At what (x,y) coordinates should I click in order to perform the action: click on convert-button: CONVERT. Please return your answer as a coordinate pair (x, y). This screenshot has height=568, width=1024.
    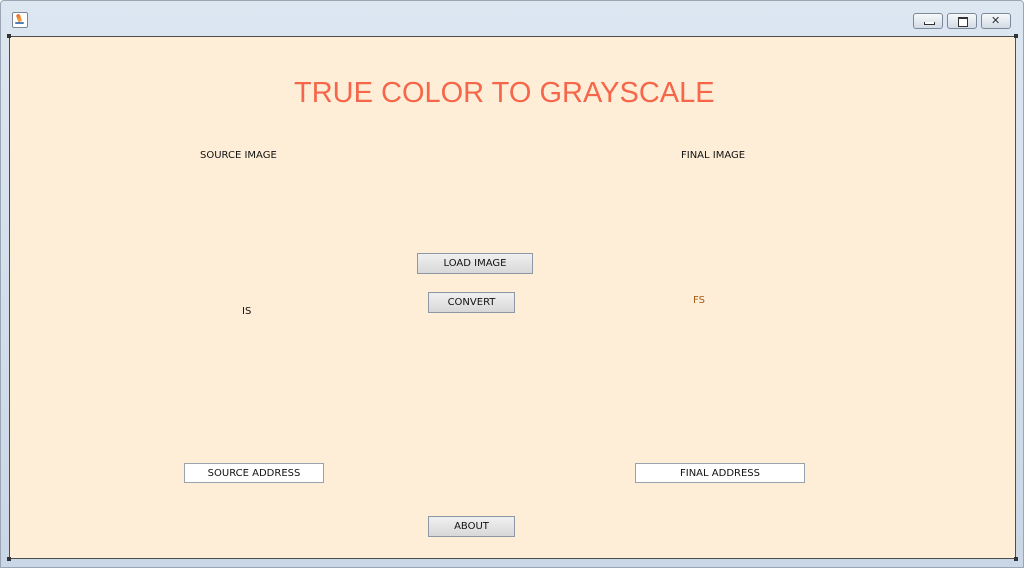
    Looking at the image, I should click on (471, 302).